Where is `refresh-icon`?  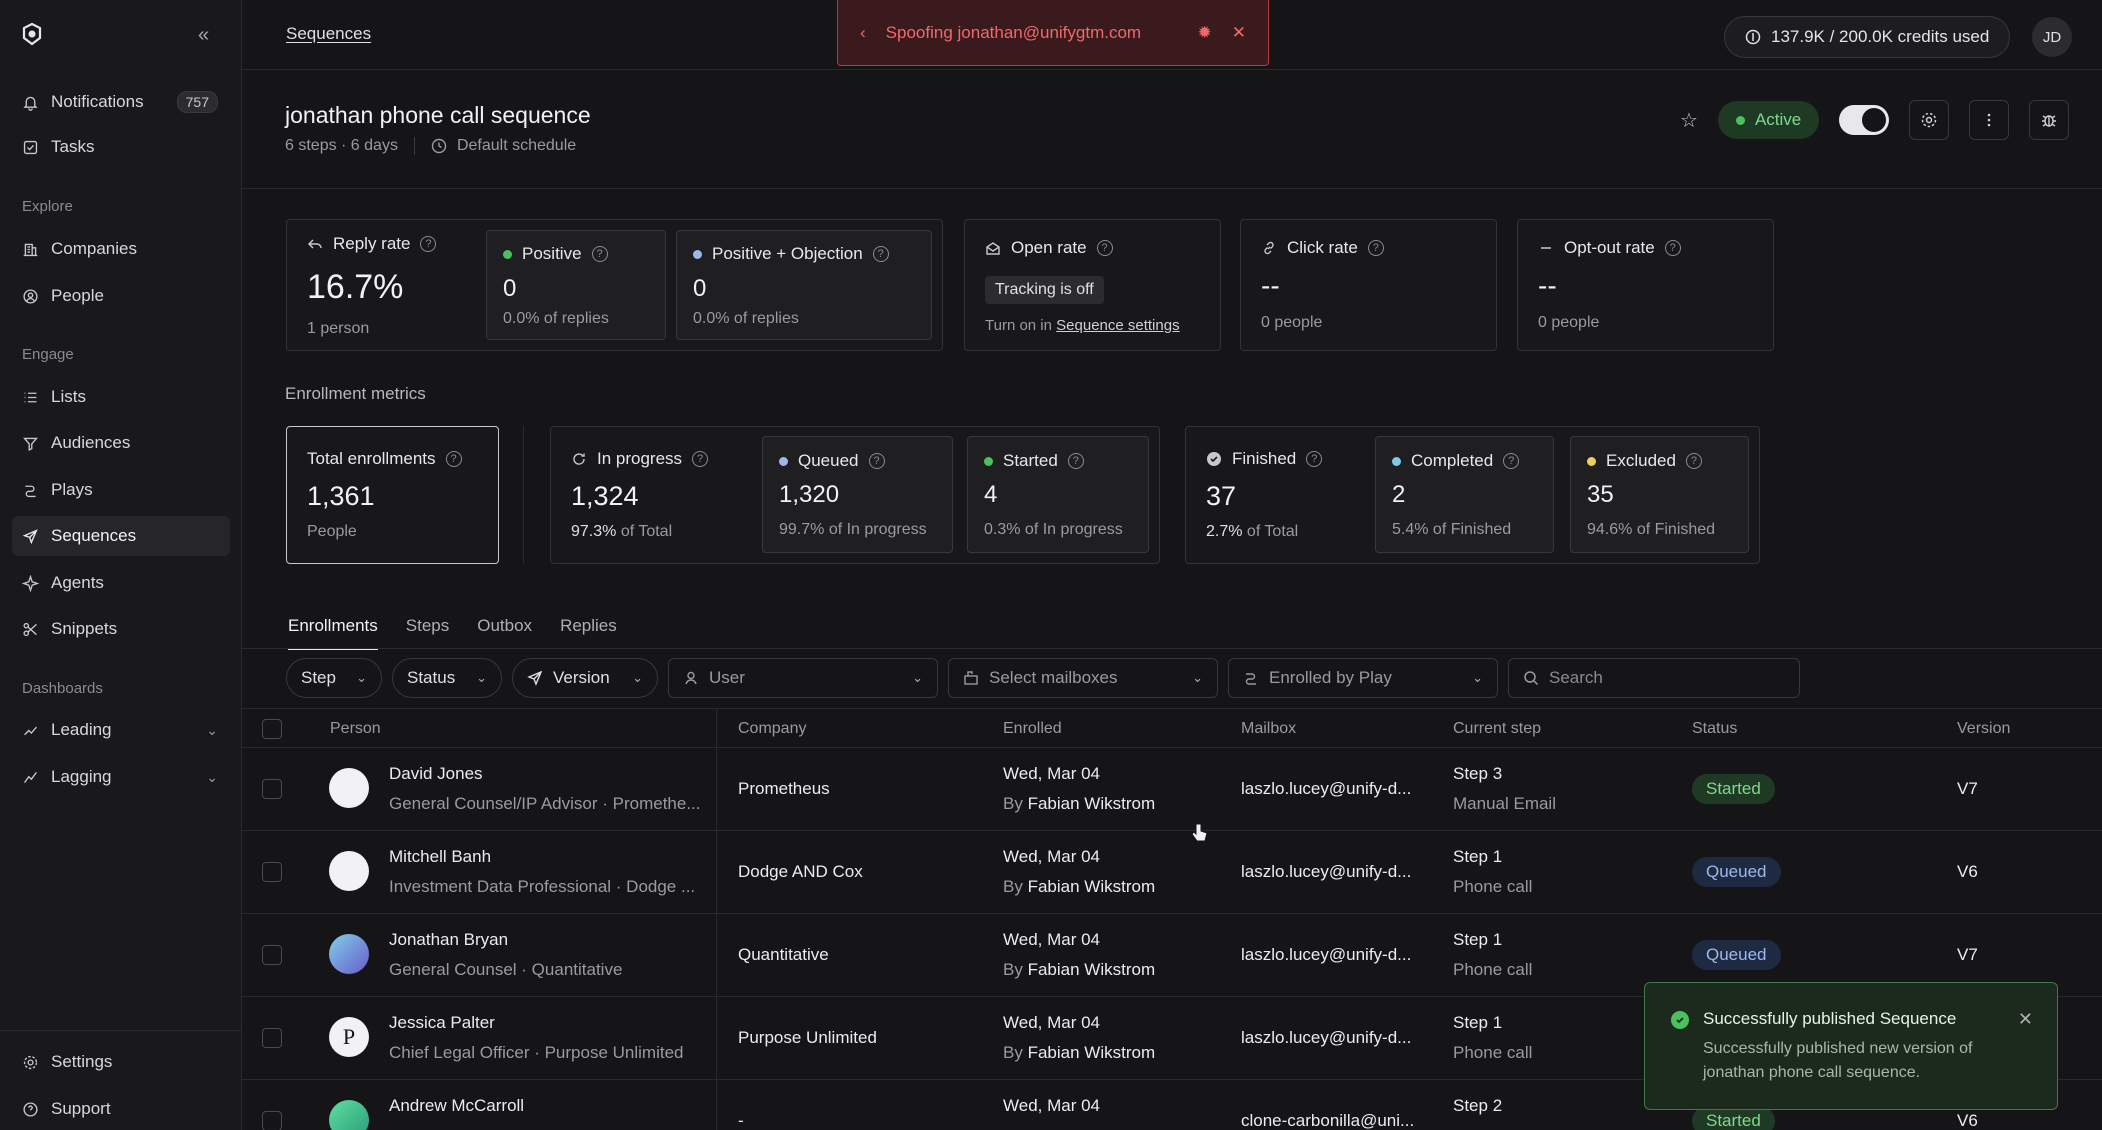 refresh-icon is located at coordinates (579, 459).